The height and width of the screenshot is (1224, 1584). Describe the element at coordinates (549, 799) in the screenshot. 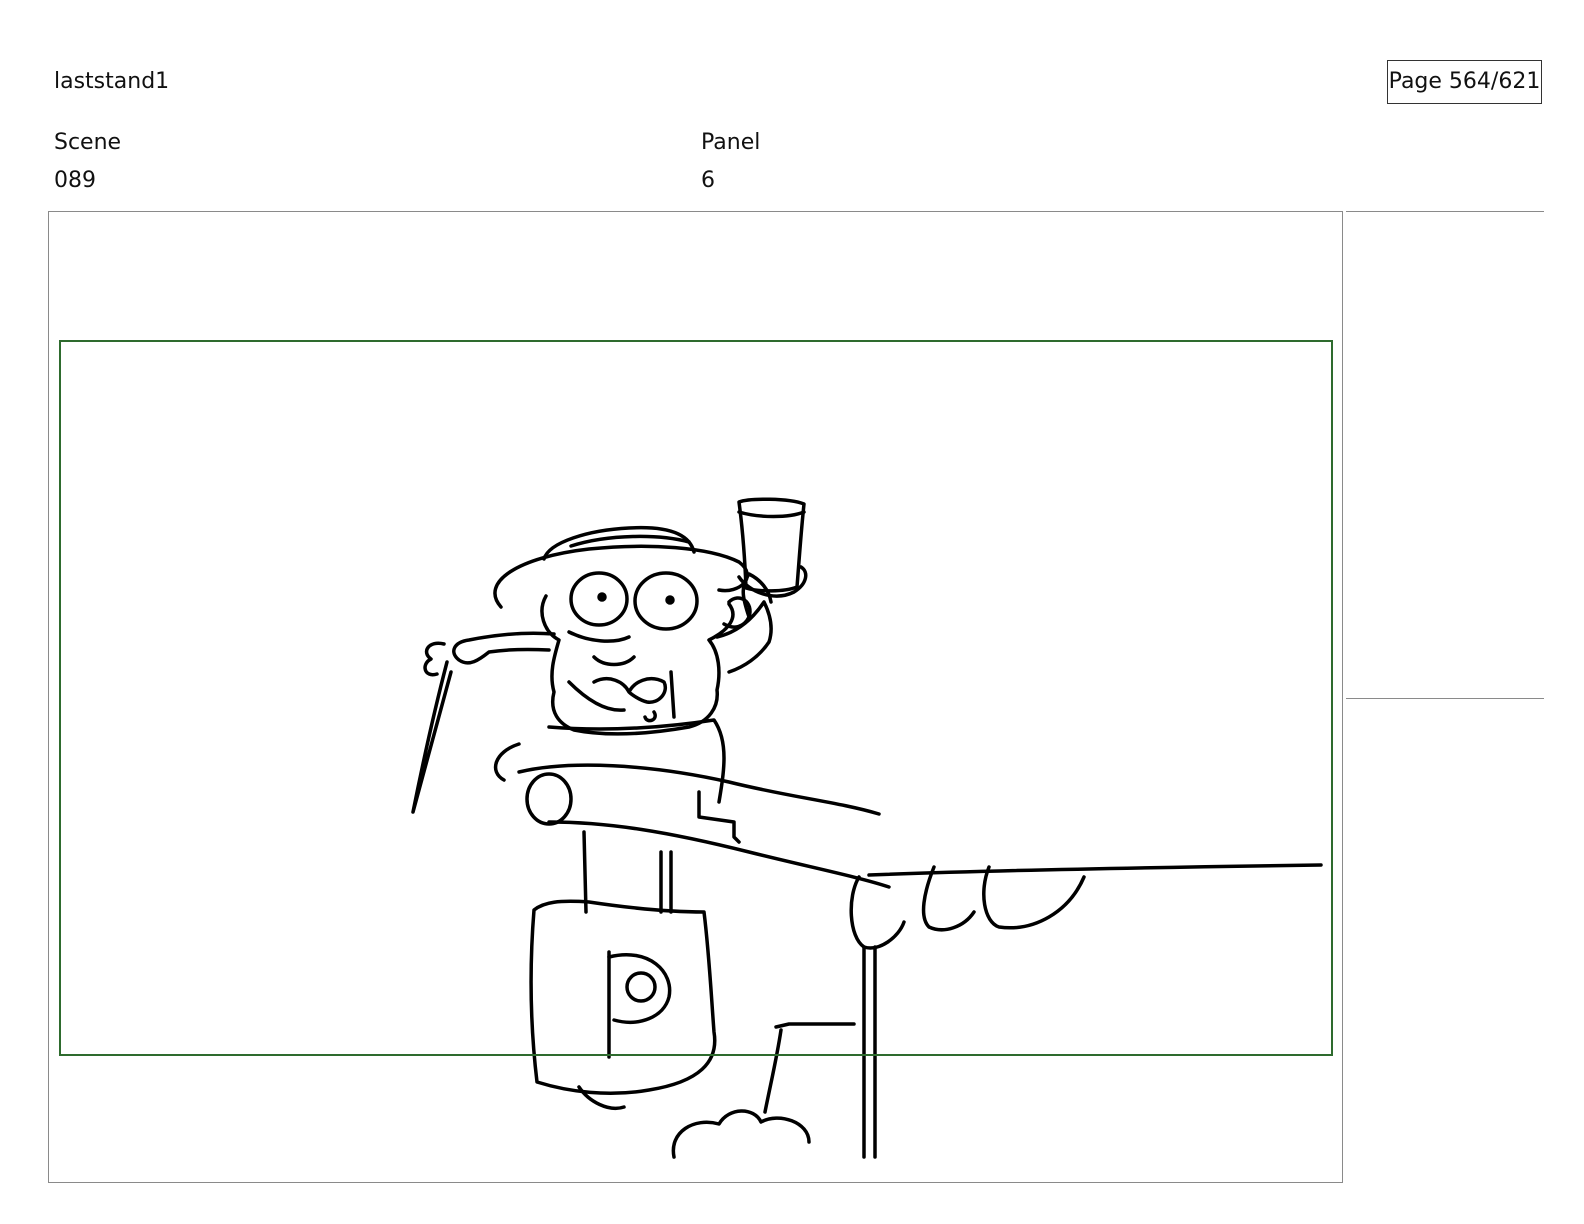

I see `pipe-end` at that location.